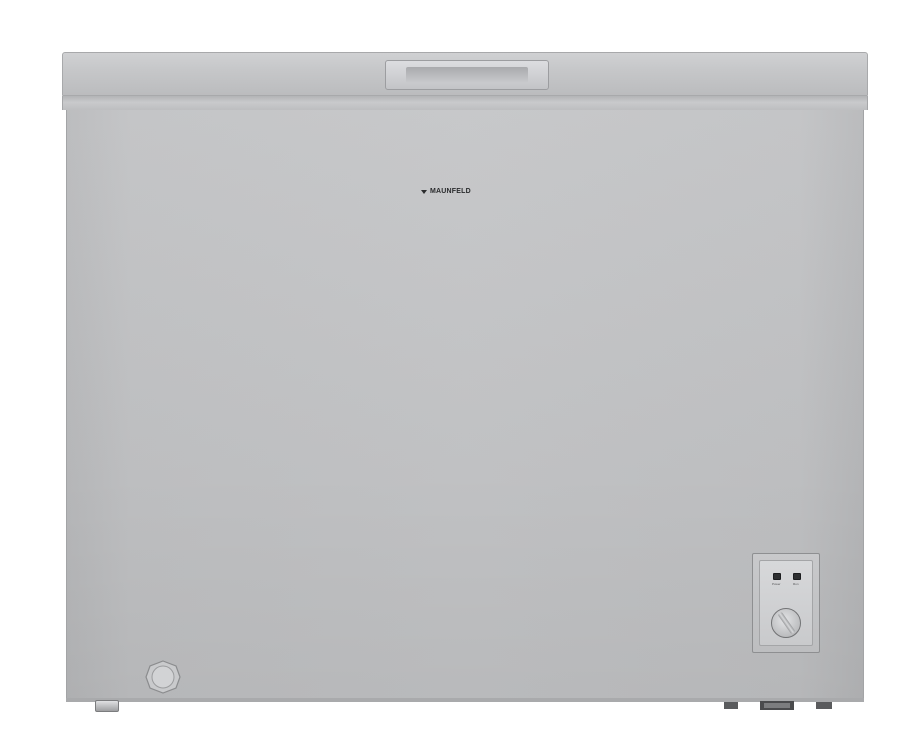  What do you see at coordinates (796, 584) in the screenshot?
I see `run-indicator-label: Run` at bounding box center [796, 584].